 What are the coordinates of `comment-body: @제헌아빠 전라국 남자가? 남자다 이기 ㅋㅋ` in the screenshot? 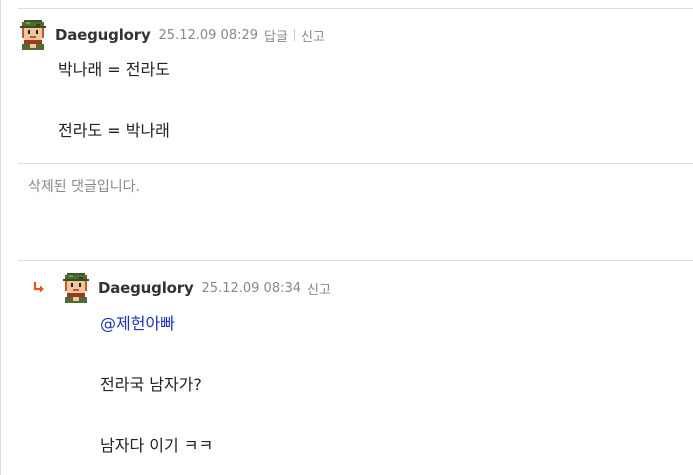 It's located at (156, 385).